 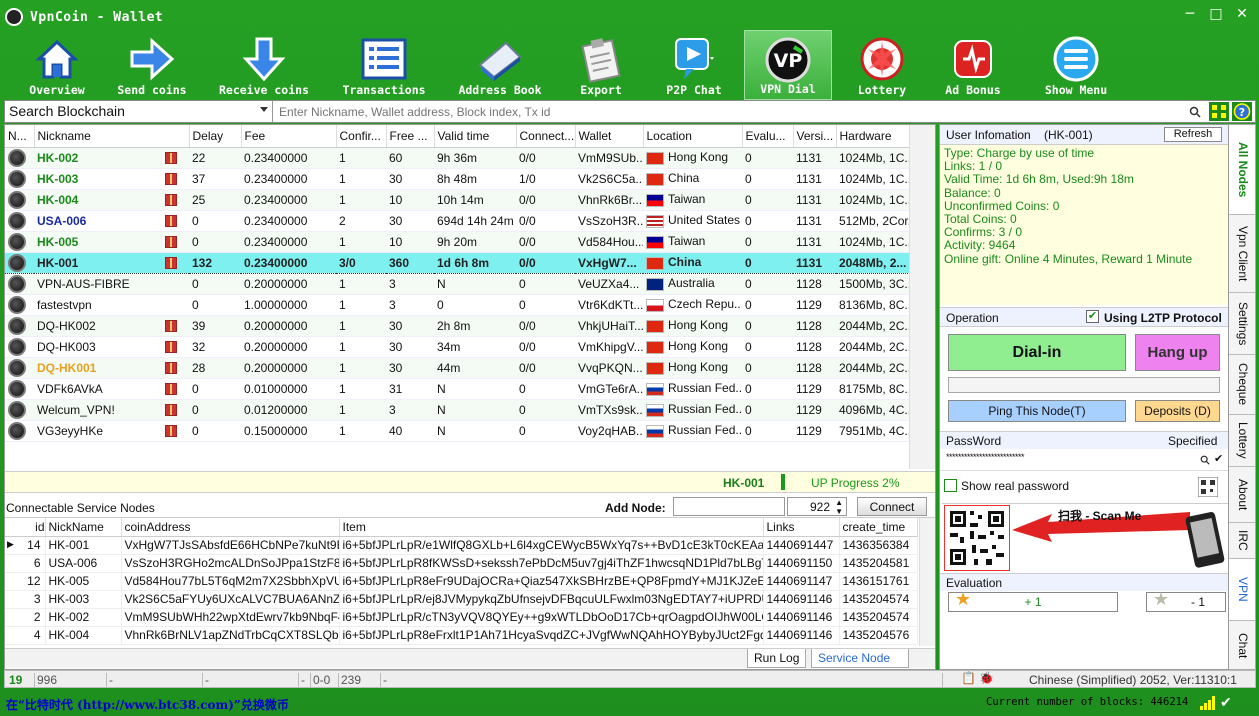 I want to click on search-input, so click(x=740, y=111).